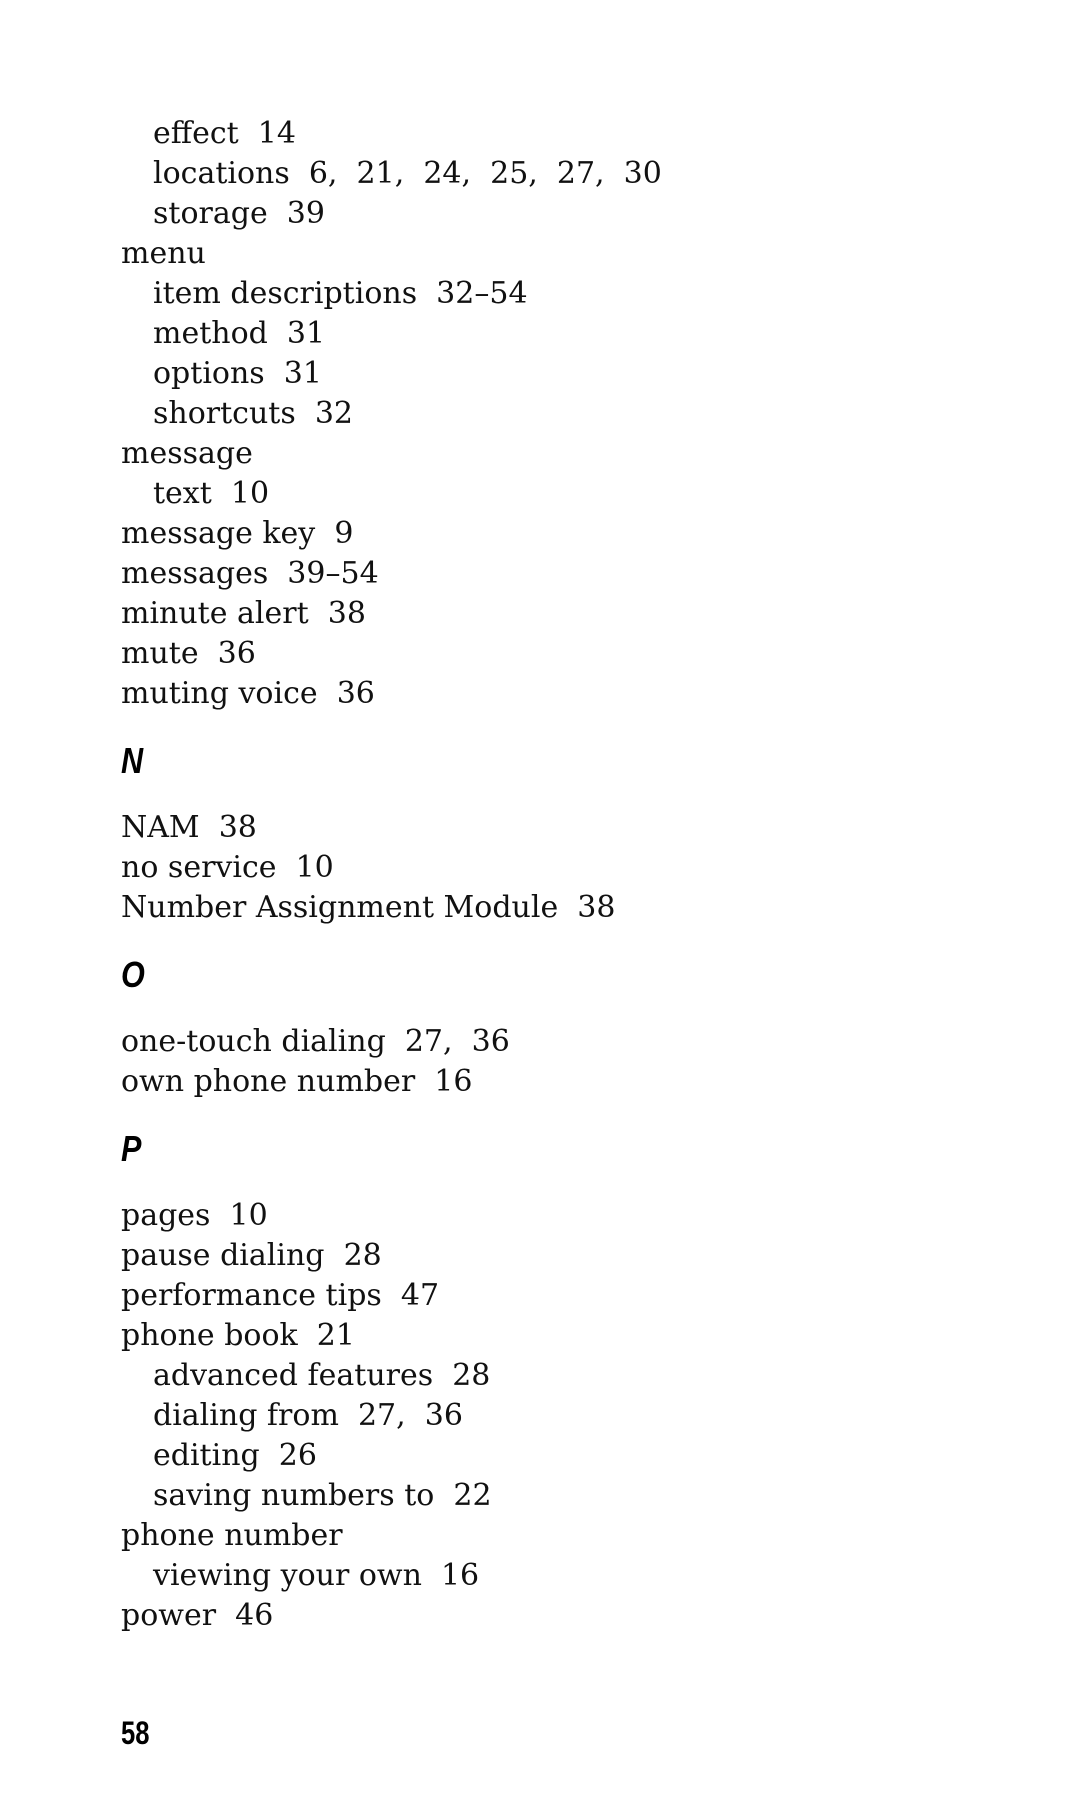 Image resolution: width=1080 pixels, height=1800 pixels. Describe the element at coordinates (194, 1215) in the screenshot. I see `index-entry: pages 10` at that location.